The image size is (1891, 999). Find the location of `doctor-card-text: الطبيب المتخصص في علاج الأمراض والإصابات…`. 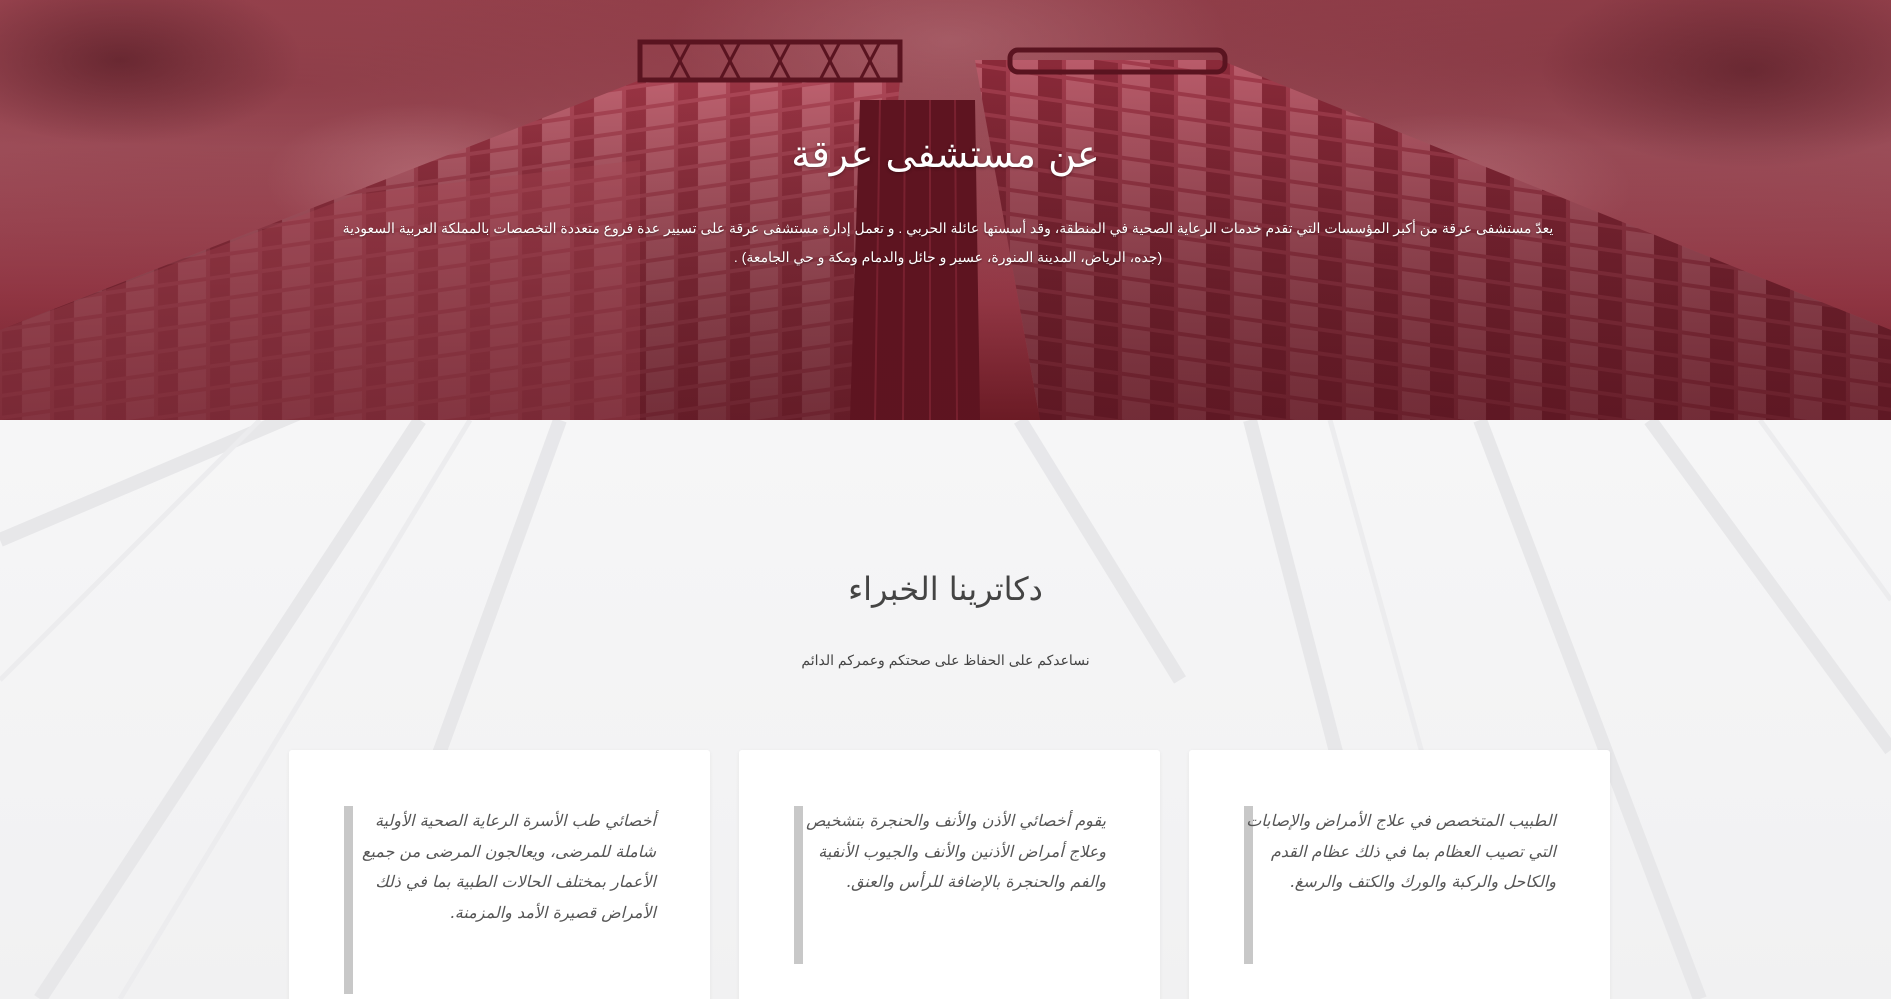

doctor-card-text: الطبيب المتخصص في علاج الأمراض والإصابات… is located at coordinates (1401, 851).